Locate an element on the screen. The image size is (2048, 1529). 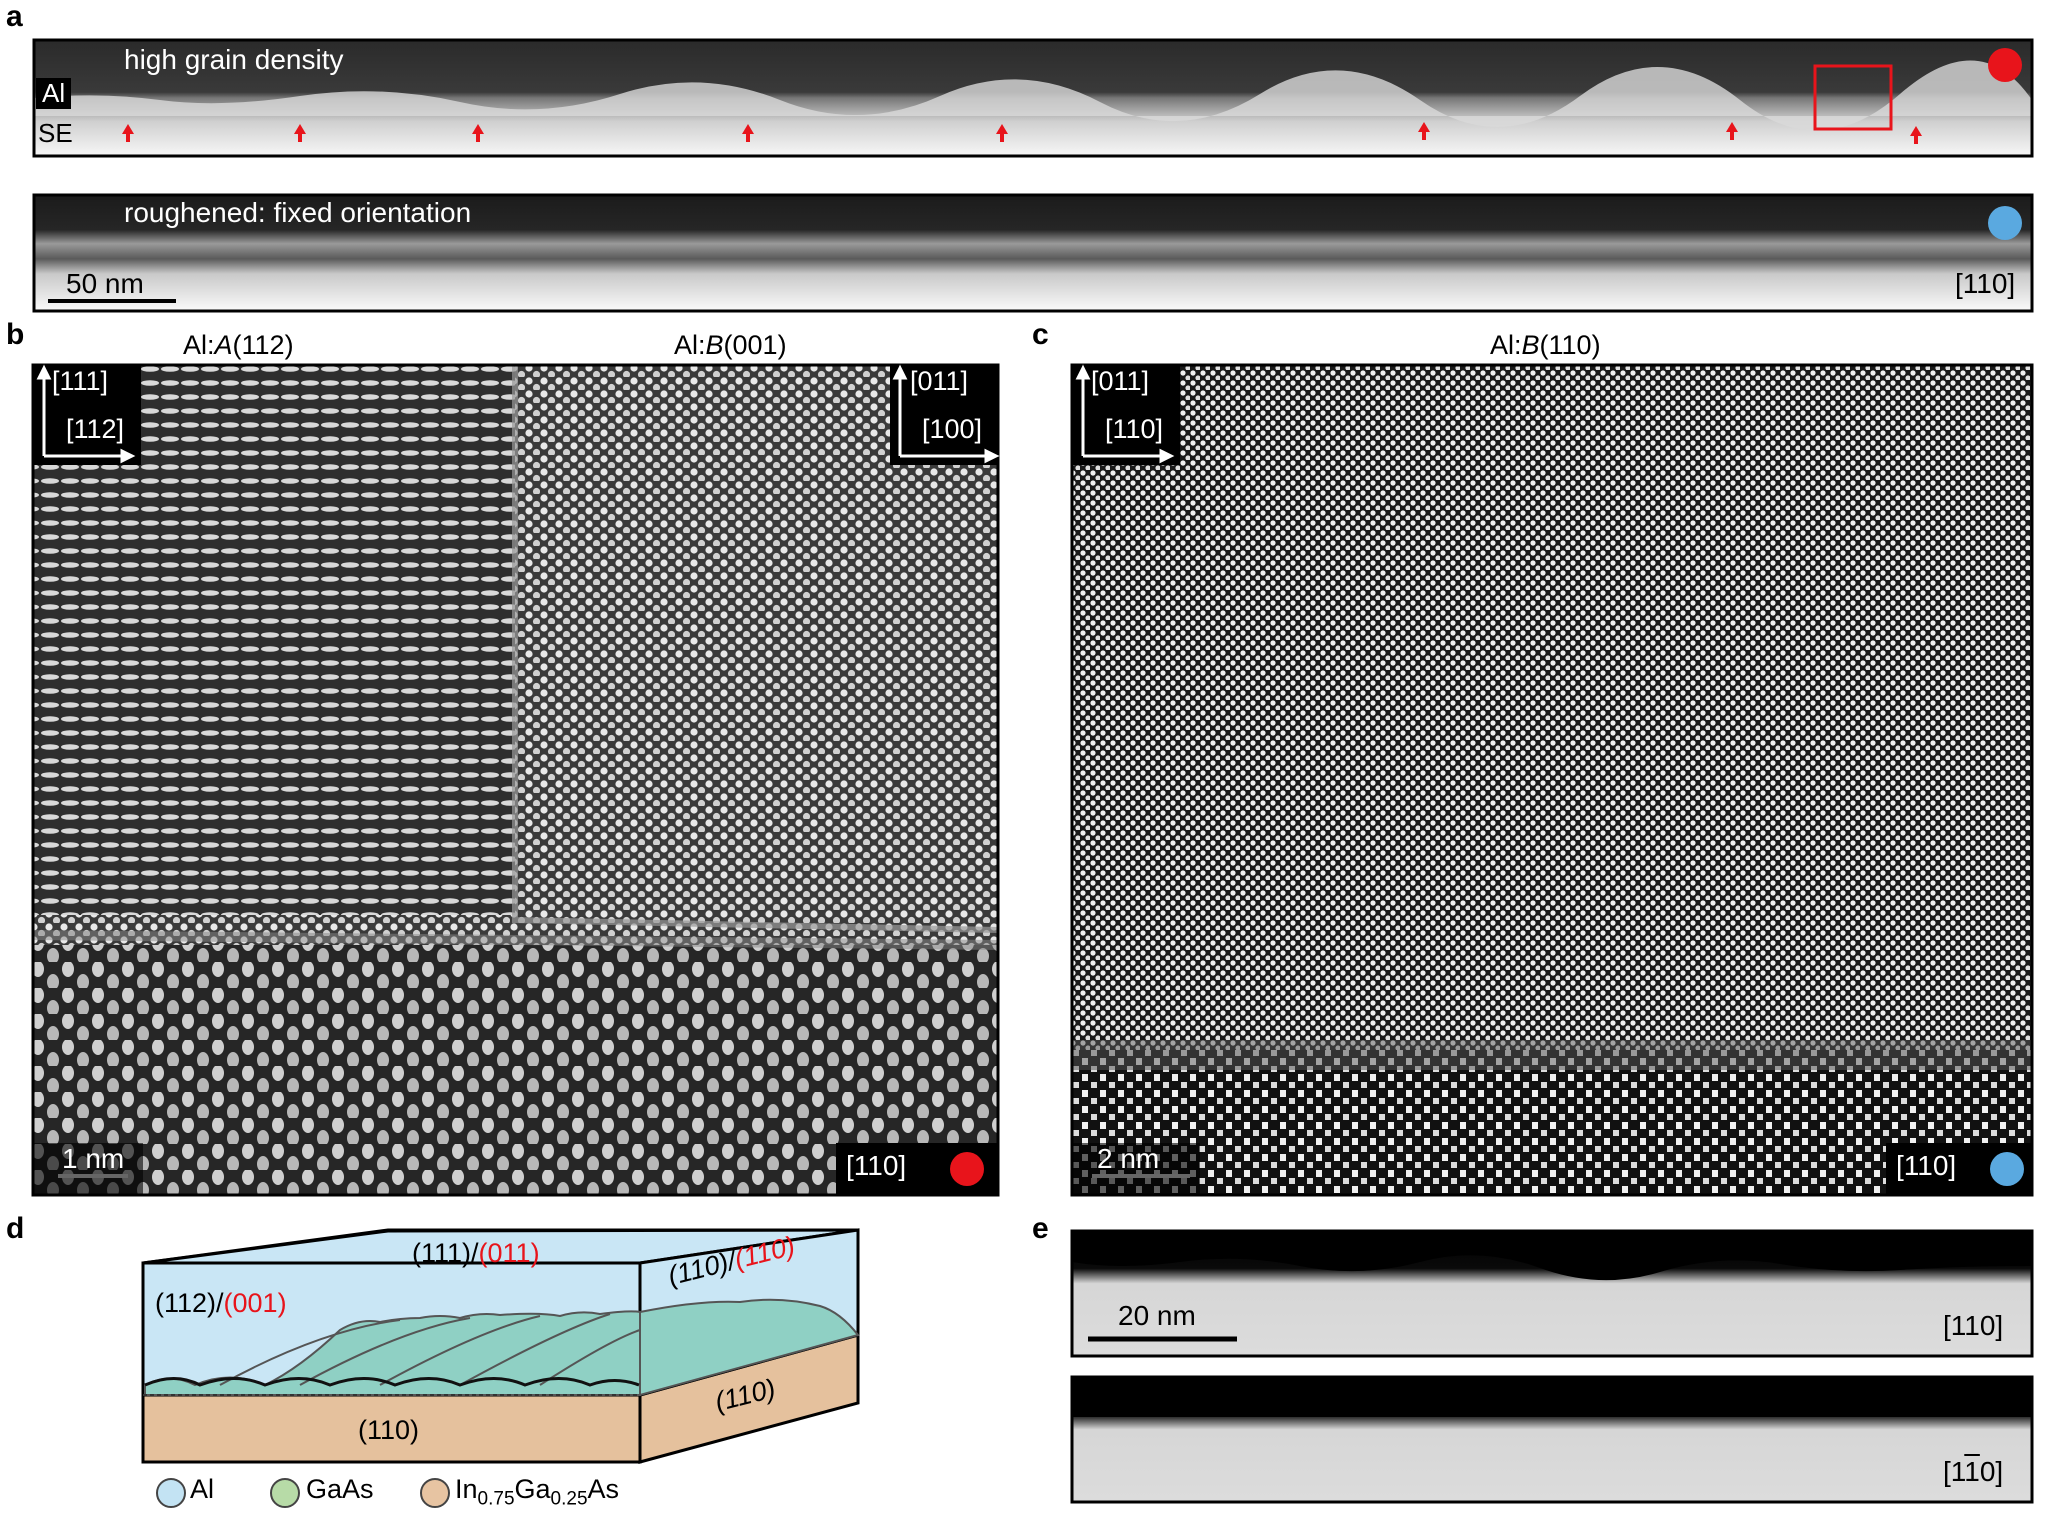
panel-a-direction: [110] is located at coordinates (1985, 283).